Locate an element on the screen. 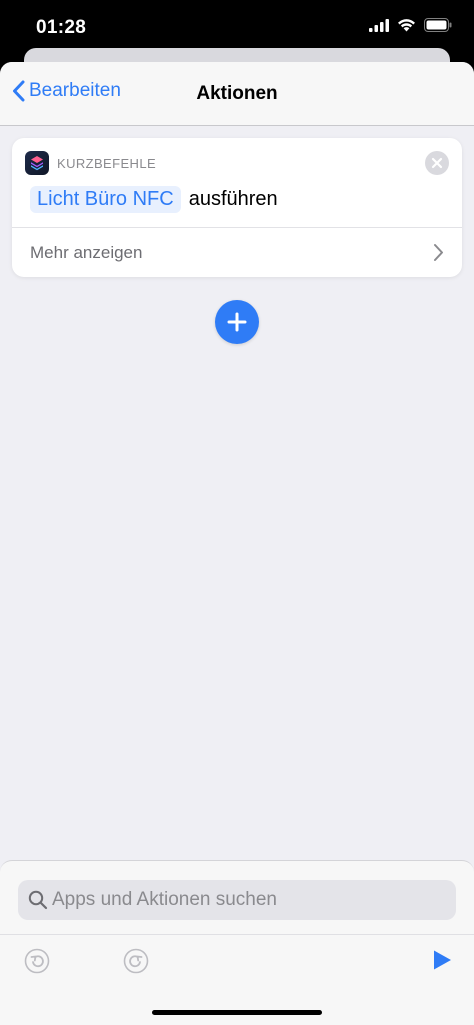 This screenshot has height=1025, width=474. plus-icon is located at coordinates (237, 322).